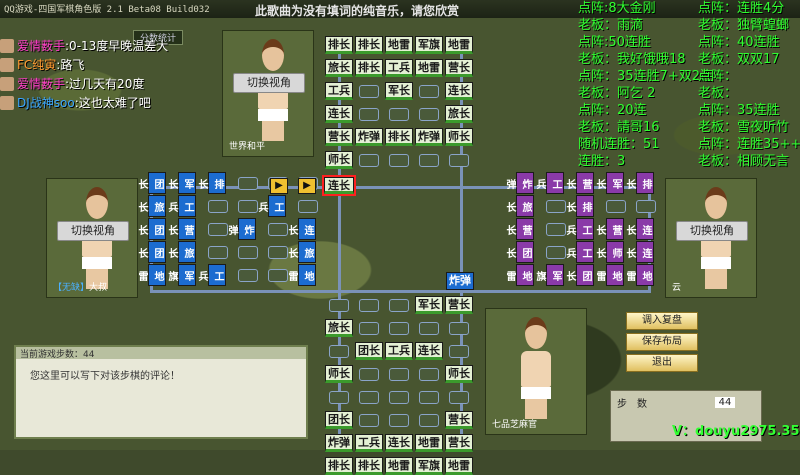  I want to click on comment-input: 您这里可以写下对该步棋的评论！, so click(105, 374).